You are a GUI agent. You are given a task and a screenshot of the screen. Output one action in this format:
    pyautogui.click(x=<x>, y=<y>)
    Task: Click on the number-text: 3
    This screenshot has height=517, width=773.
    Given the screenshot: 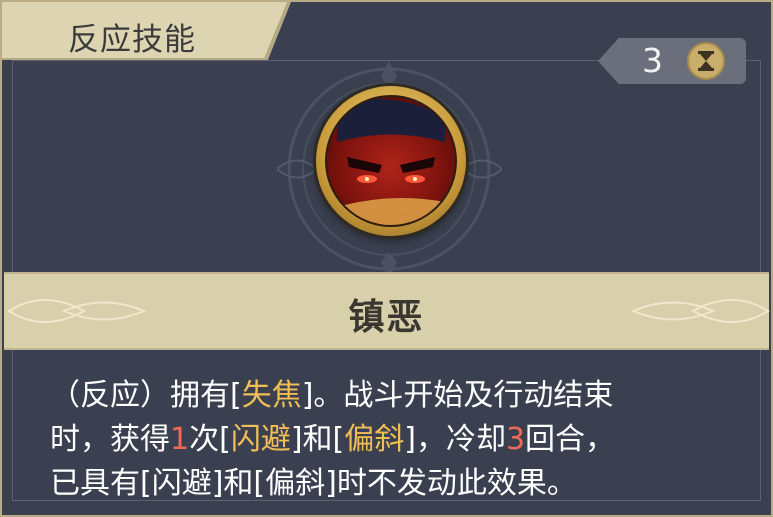 What is the action you would take?
    pyautogui.click(x=515, y=439)
    